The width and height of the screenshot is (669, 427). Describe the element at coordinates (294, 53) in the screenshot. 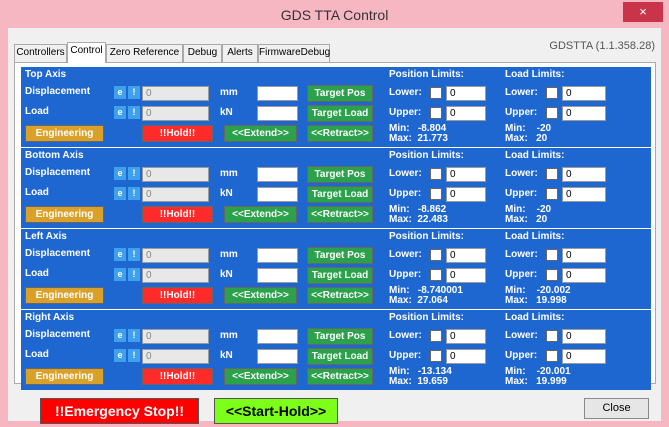

I see `tab-firmware-debug: FirmwareDebug` at that location.